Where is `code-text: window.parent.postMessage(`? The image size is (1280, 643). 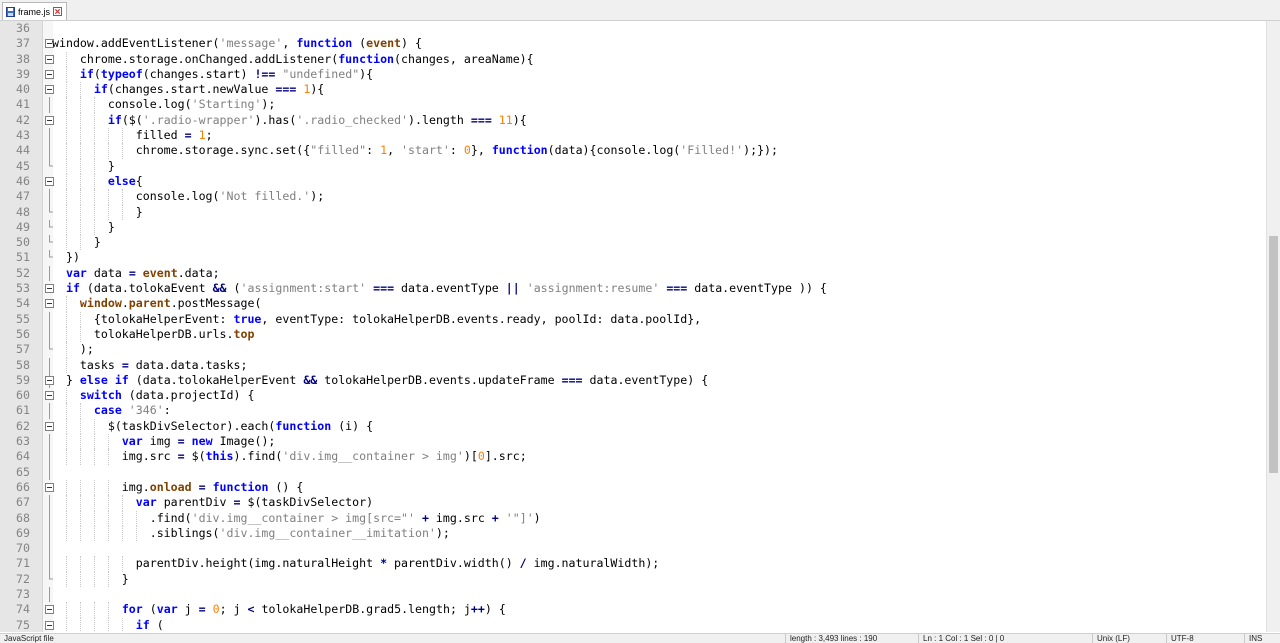
code-text: window.parent.postMessage( is located at coordinates (157, 303).